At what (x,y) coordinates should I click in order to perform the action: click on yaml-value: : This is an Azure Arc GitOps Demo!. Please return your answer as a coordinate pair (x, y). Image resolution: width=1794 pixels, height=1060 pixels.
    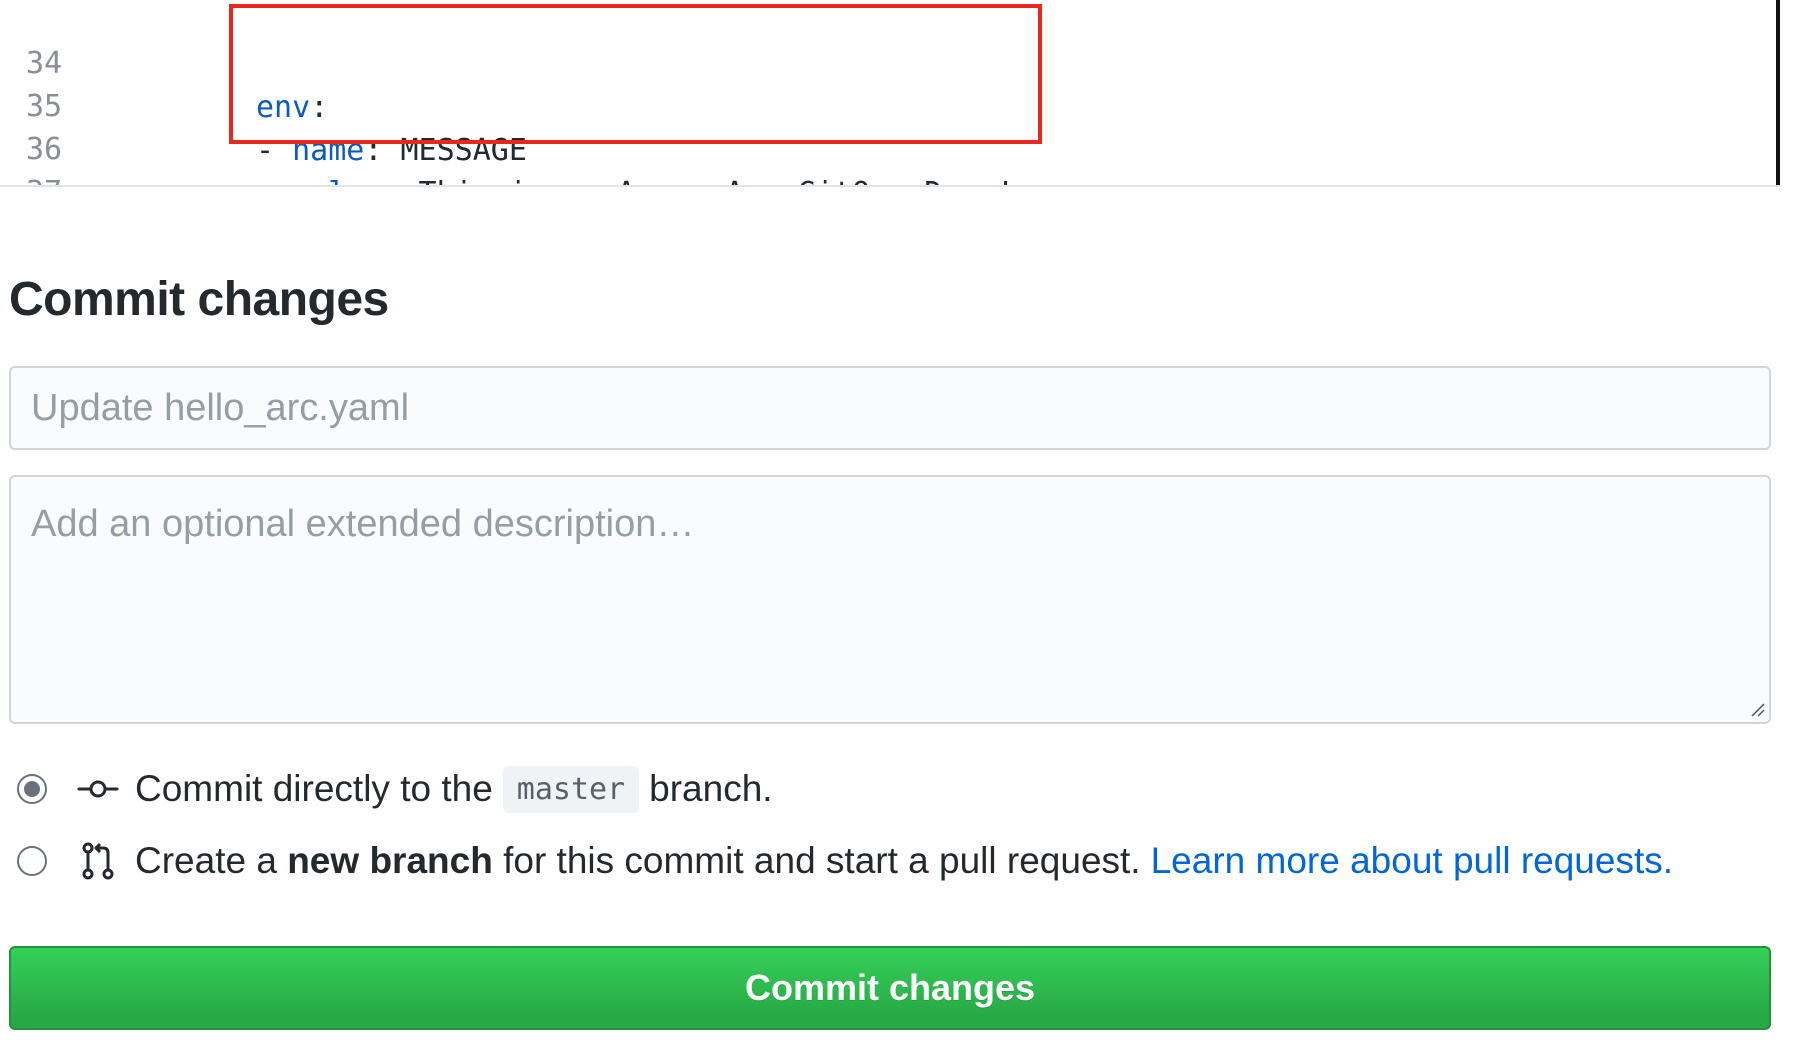
    Looking at the image, I should click on (698, 180).